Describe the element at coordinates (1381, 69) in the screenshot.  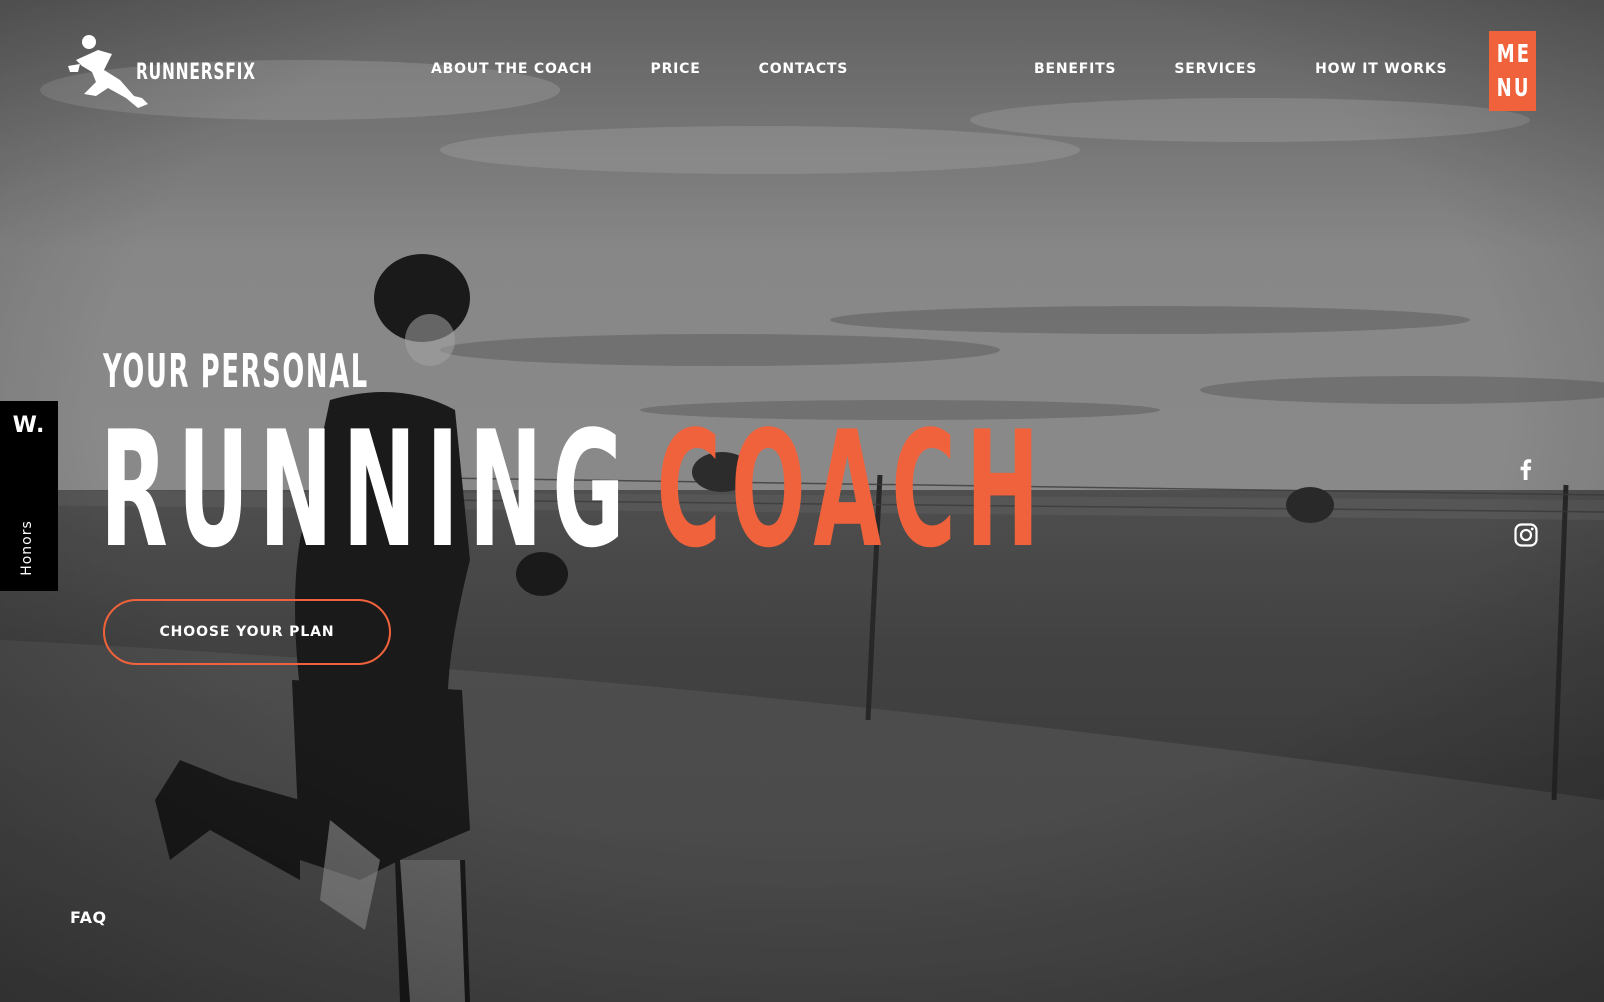
I see `nav-how-it-works: HOW IT WORKS` at that location.